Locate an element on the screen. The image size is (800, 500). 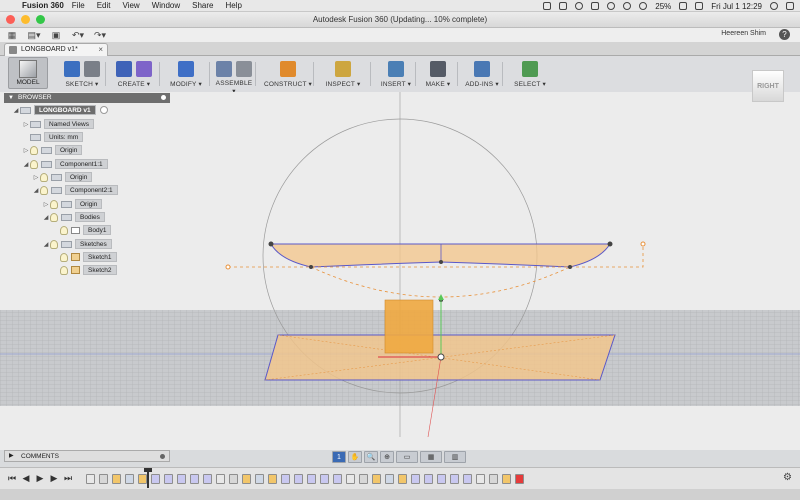
menu-share: Share is located at coordinates (202, 5).